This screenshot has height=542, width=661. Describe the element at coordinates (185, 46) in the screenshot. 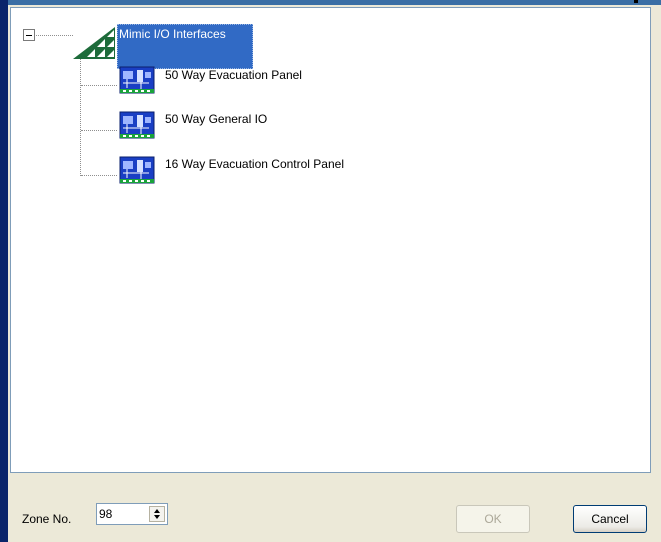

I see `tree-root-label: Mimic I/O Interfaces` at that location.